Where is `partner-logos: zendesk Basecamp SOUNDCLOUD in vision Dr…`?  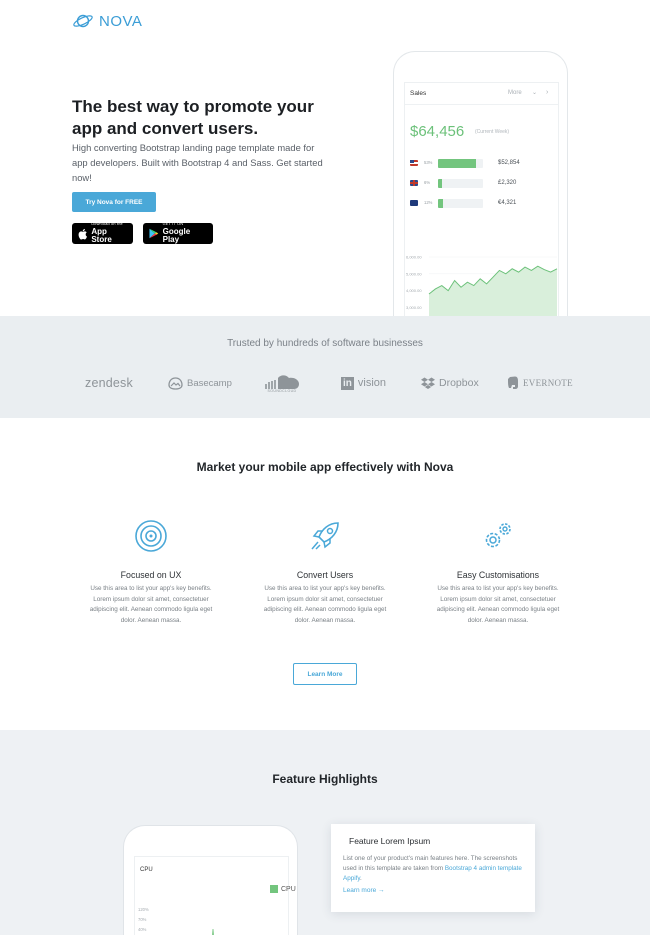
partner-logos: zendesk Basecamp SOUNDCLOUD in vision Dr… is located at coordinates (325, 383).